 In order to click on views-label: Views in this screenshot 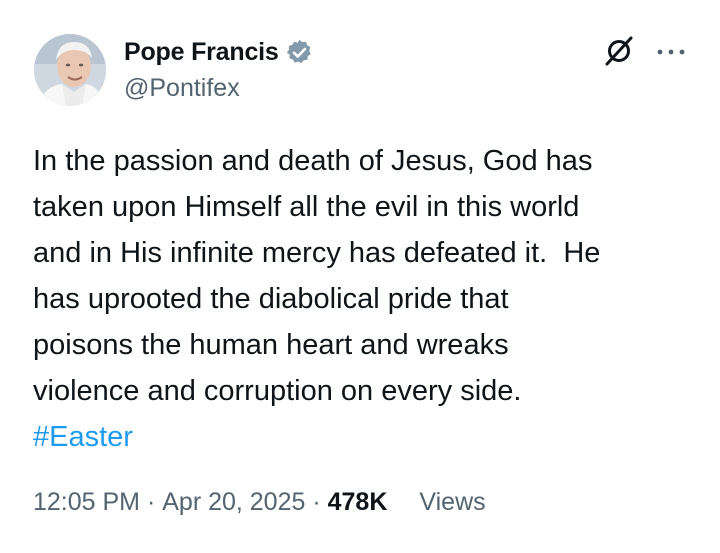, I will do `click(452, 502)`.